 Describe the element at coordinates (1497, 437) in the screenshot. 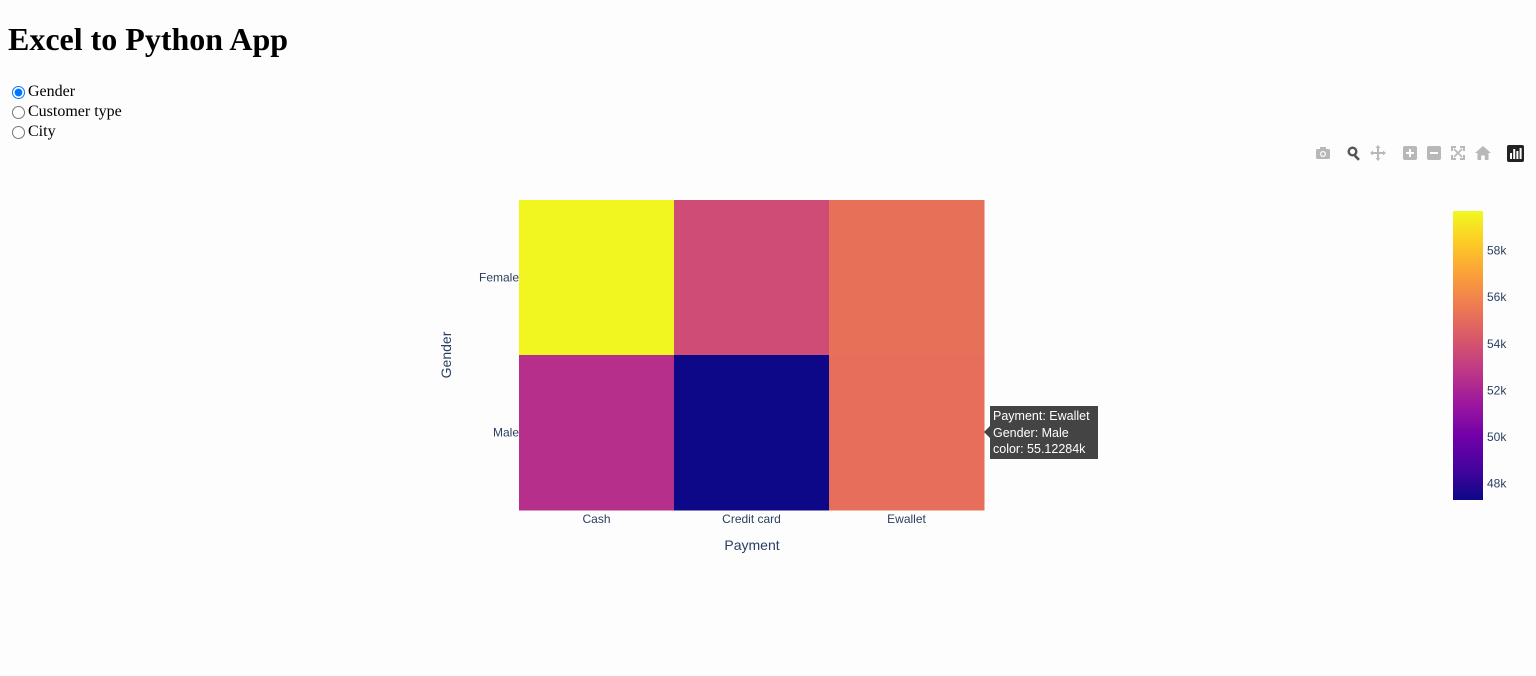

I see `colorbar-tick-label: 50k` at that location.